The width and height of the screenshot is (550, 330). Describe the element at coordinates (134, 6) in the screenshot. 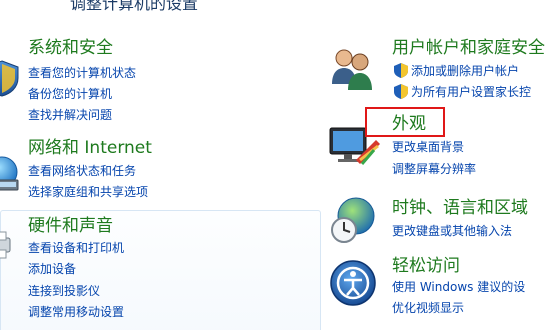

I see `page-title: 调整计算机的设置` at that location.